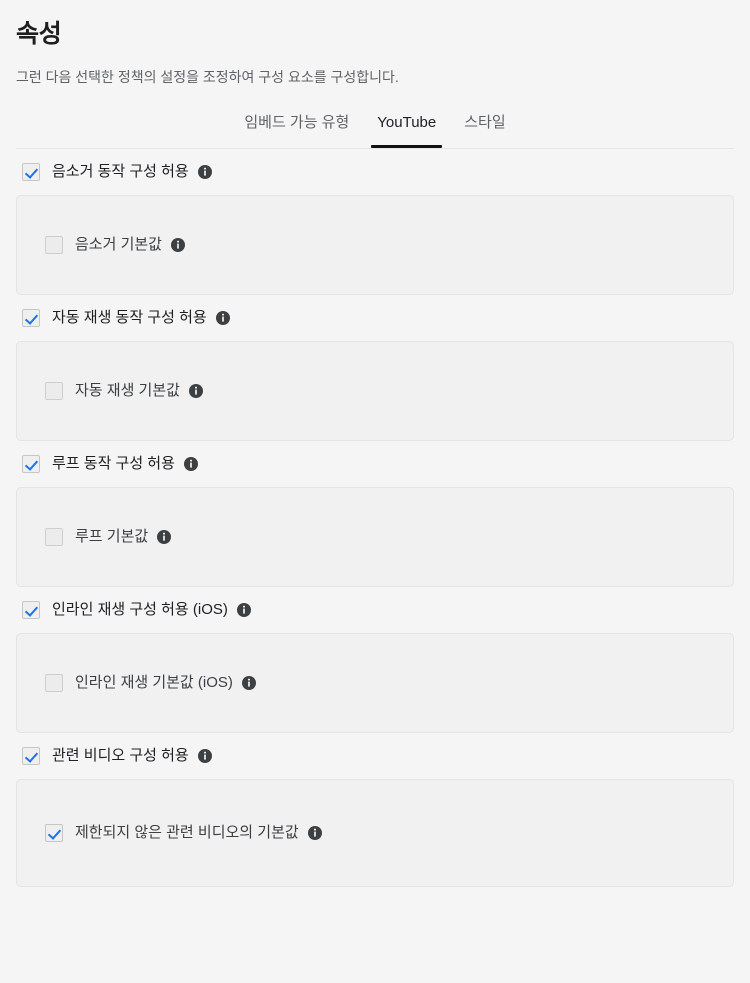 The image size is (750, 983). What do you see at coordinates (120, 755) in the screenshot?
I see `setting-label: 관련 비디오 구성 허용` at bounding box center [120, 755].